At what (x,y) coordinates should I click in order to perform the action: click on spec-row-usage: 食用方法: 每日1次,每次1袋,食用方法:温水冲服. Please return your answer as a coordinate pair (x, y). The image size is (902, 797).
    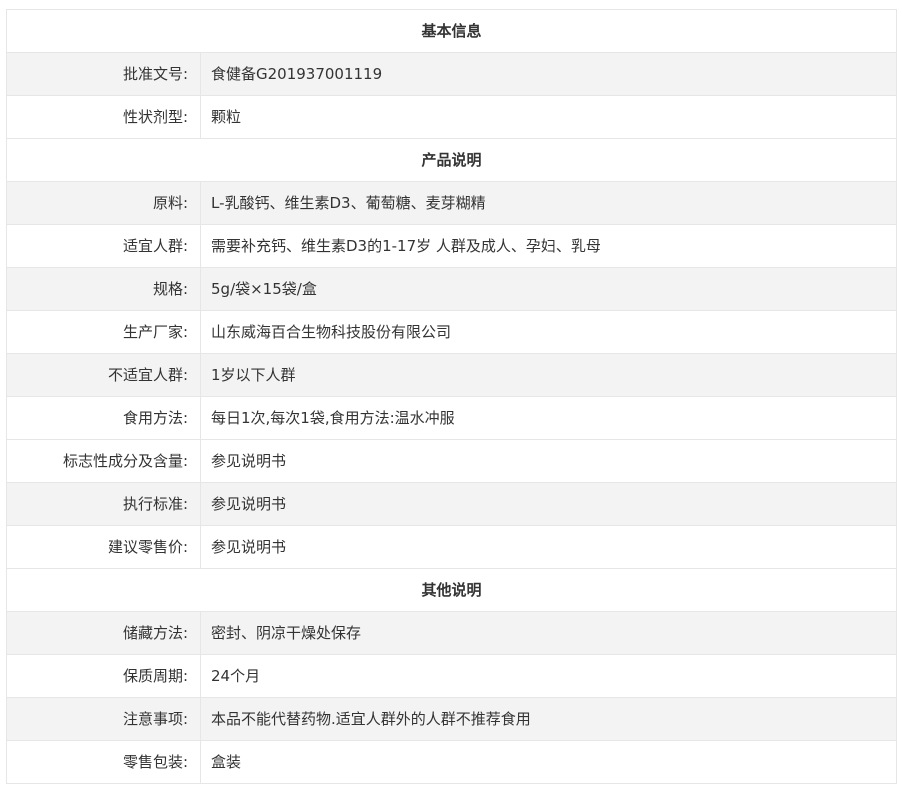
    Looking at the image, I should click on (452, 418).